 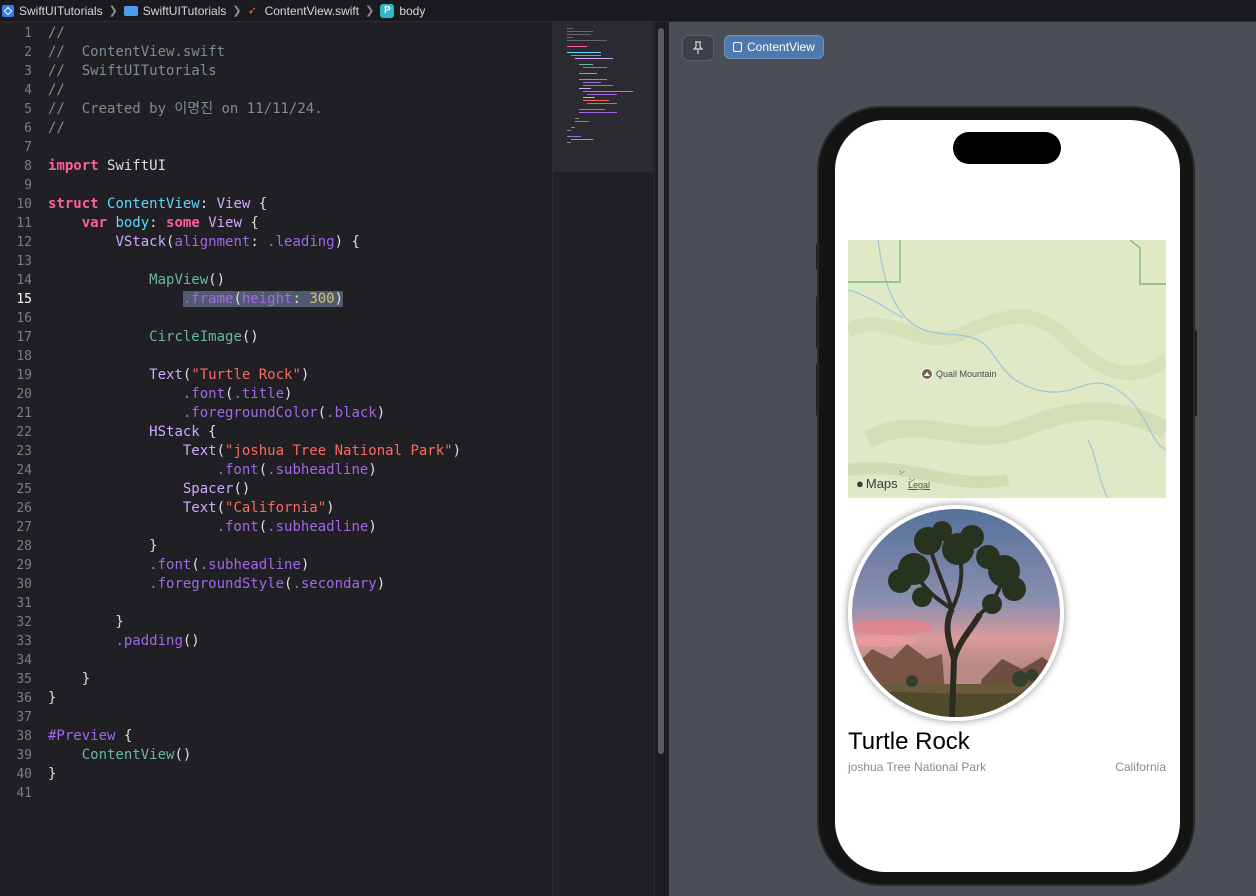 I want to click on joshua-tree-photo, so click(x=956, y=613).